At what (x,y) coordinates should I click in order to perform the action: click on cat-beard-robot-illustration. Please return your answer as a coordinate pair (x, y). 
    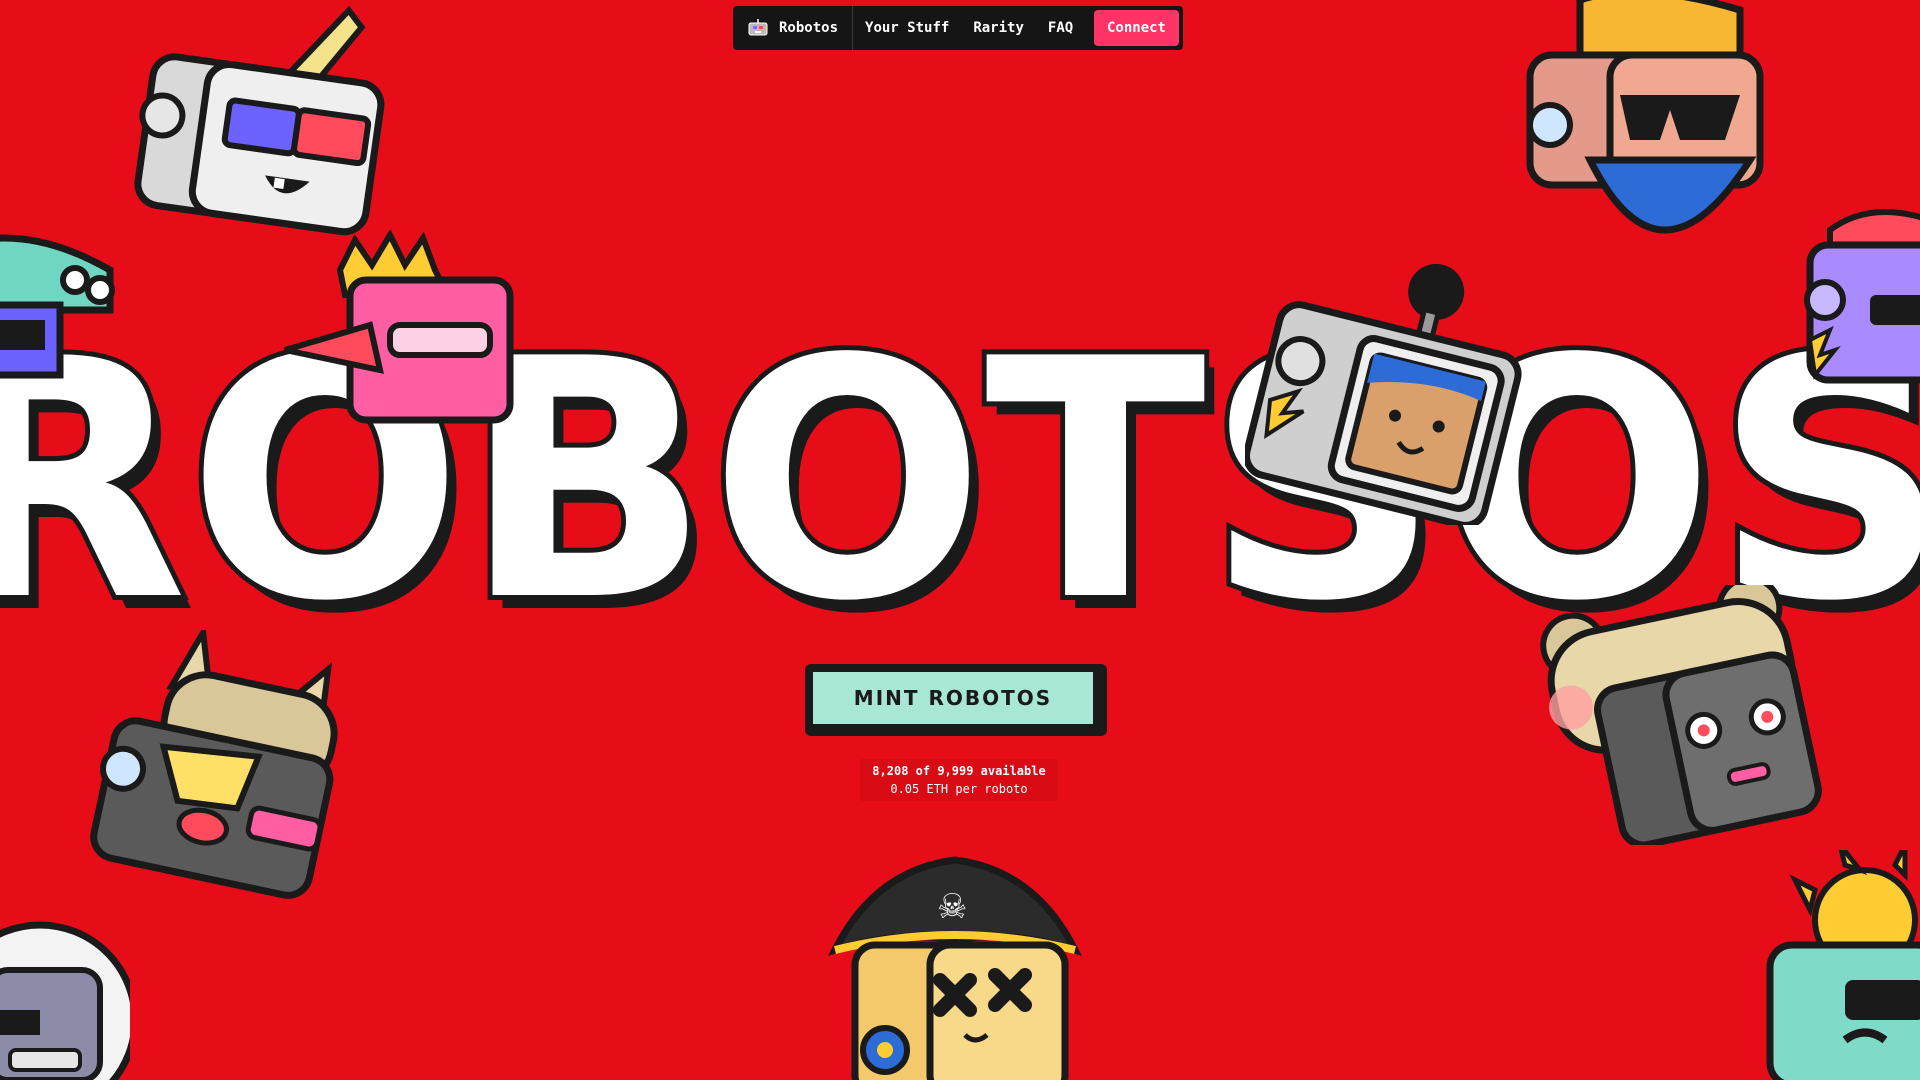
    Looking at the image, I should click on (1645, 117).